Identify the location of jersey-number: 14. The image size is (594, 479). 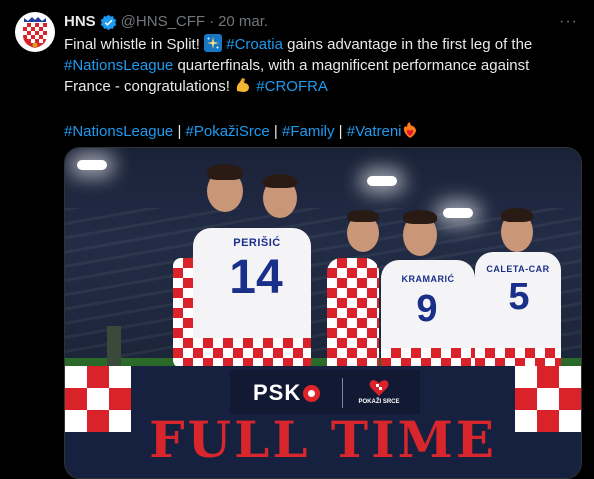
(256, 277).